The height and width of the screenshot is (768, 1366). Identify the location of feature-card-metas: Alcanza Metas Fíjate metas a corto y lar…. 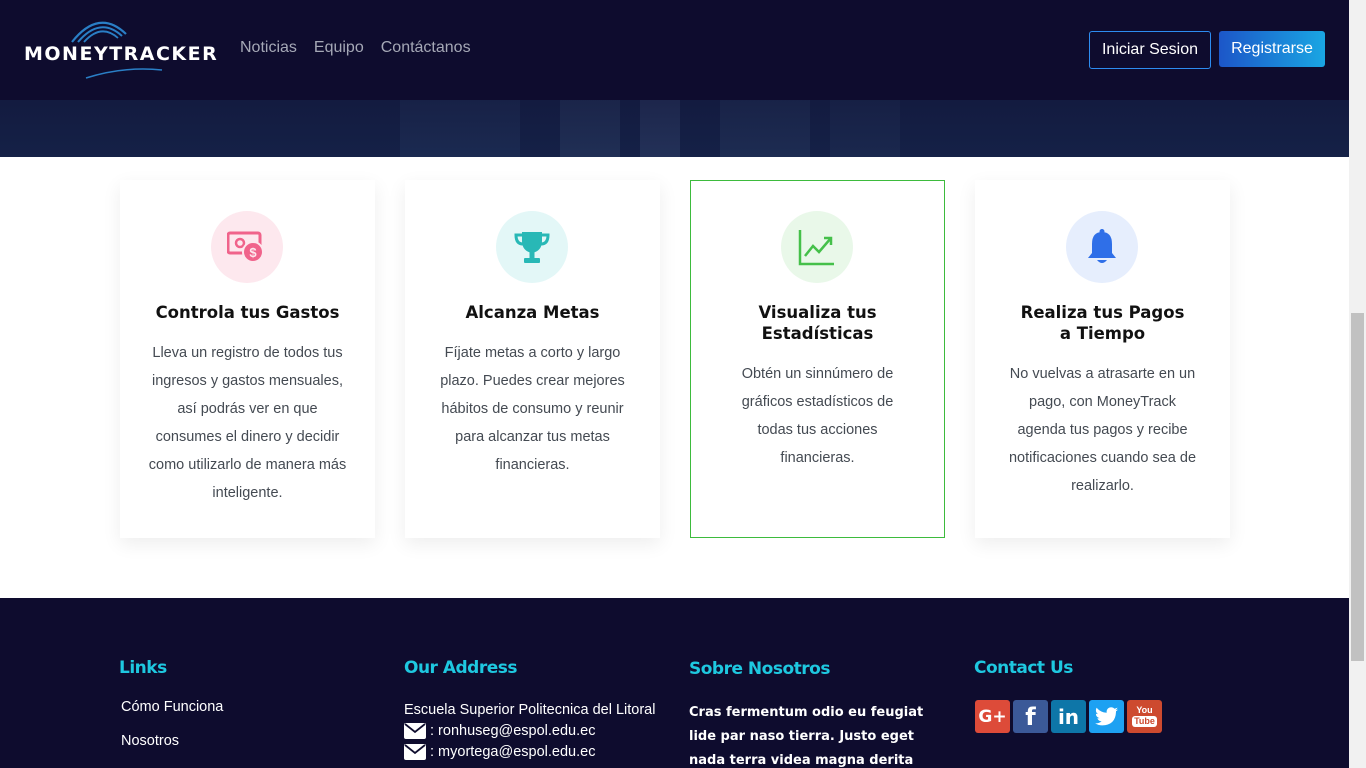
(532, 359).